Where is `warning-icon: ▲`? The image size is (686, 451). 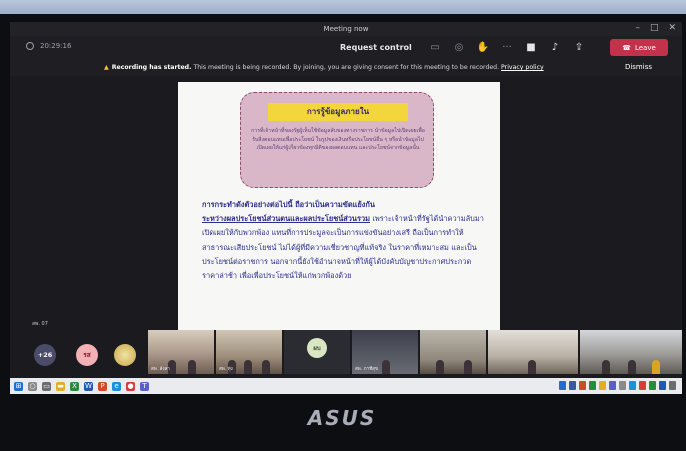 warning-icon: ▲ is located at coordinates (106, 67).